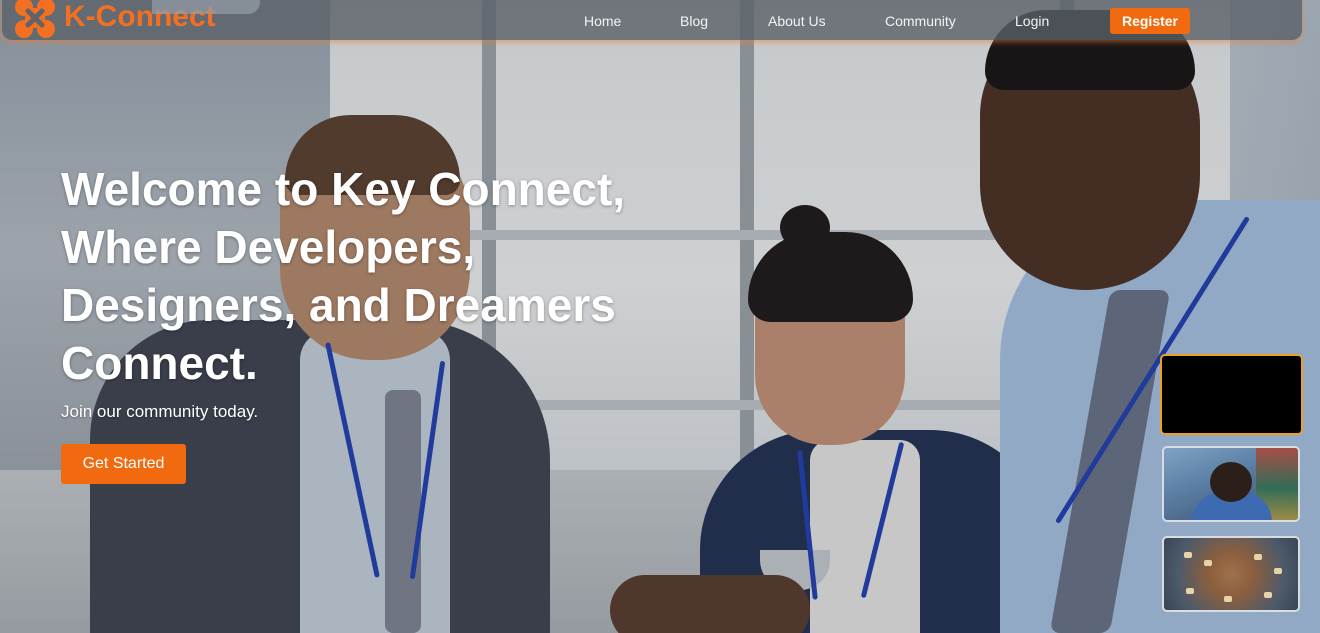 This screenshot has height=633, width=1320. I want to click on meeting-photo-thumbnail, so click(1231, 574).